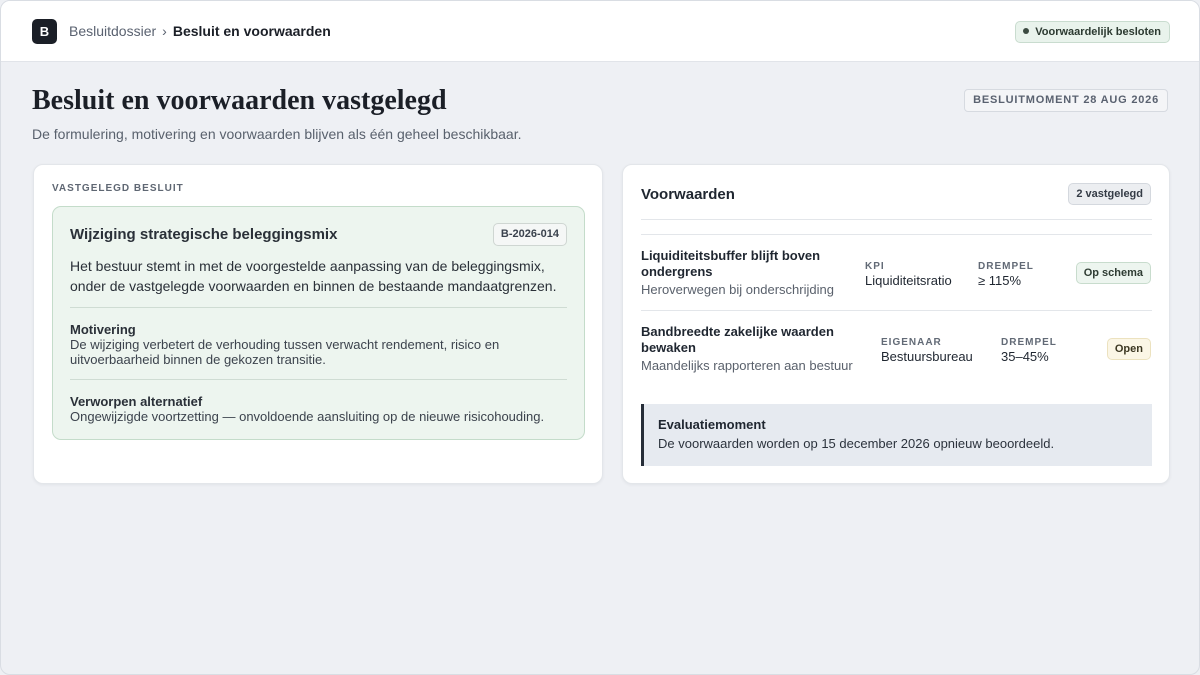 This screenshot has width=1200, height=675. What do you see at coordinates (239, 100) in the screenshot?
I see `page-title: Besluit en voorwaarden vastgelegd` at bounding box center [239, 100].